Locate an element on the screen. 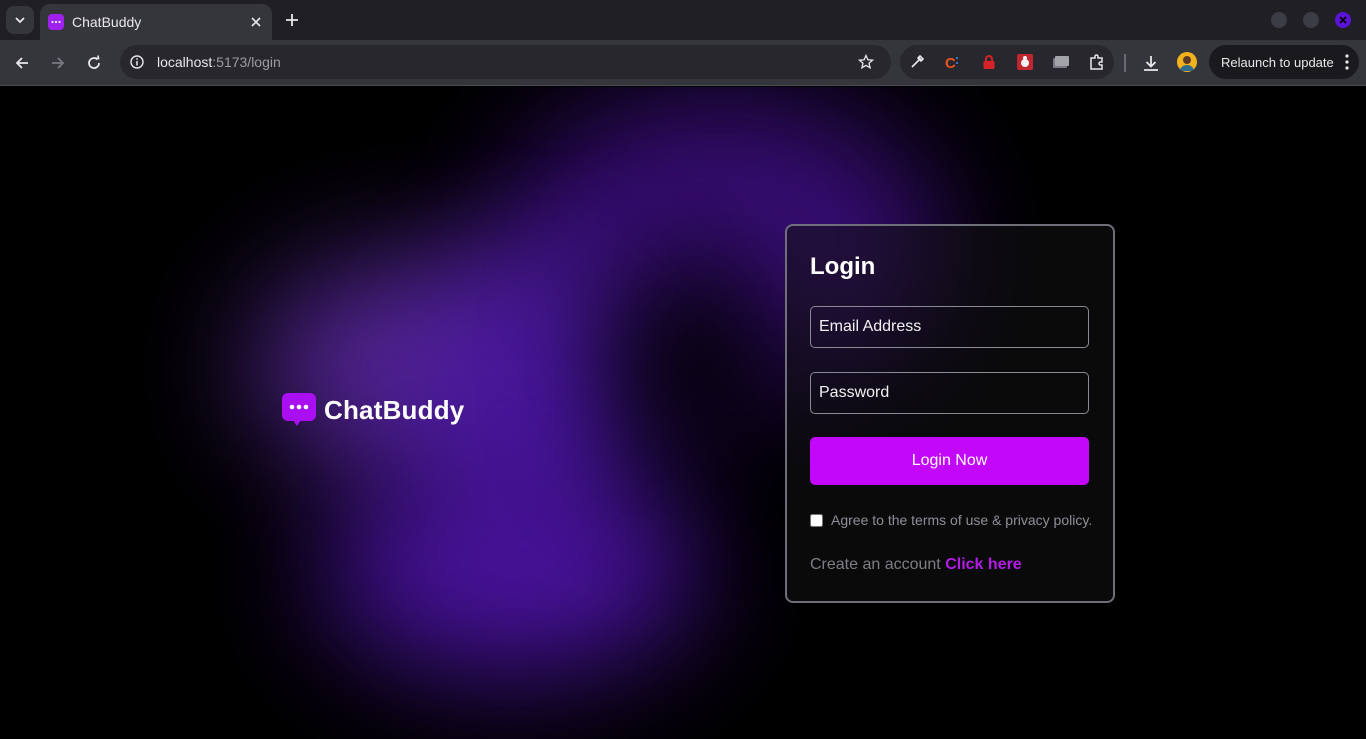  toolbar-divider is located at coordinates (1125, 63).